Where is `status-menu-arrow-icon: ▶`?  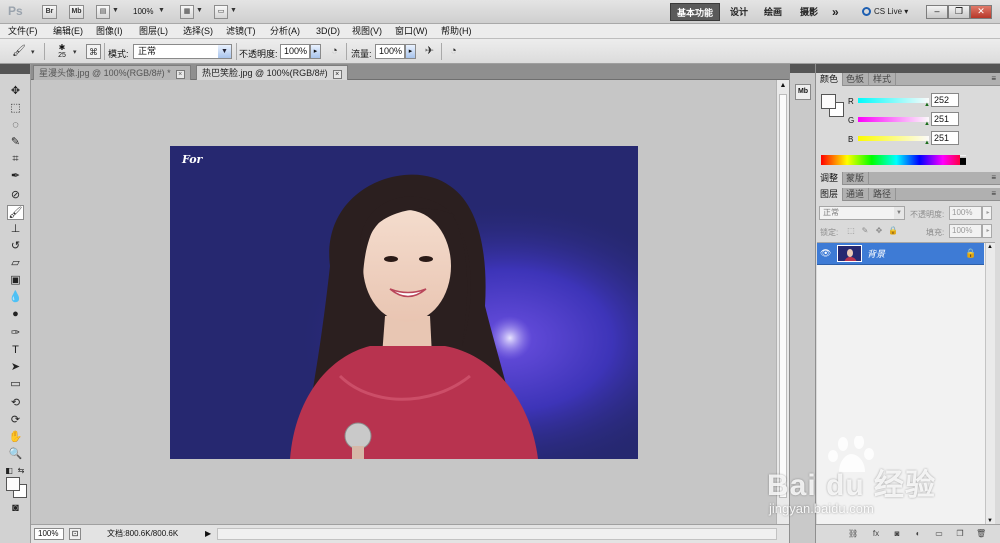
status-menu-arrow-icon: ▶ is located at coordinates (208, 533).